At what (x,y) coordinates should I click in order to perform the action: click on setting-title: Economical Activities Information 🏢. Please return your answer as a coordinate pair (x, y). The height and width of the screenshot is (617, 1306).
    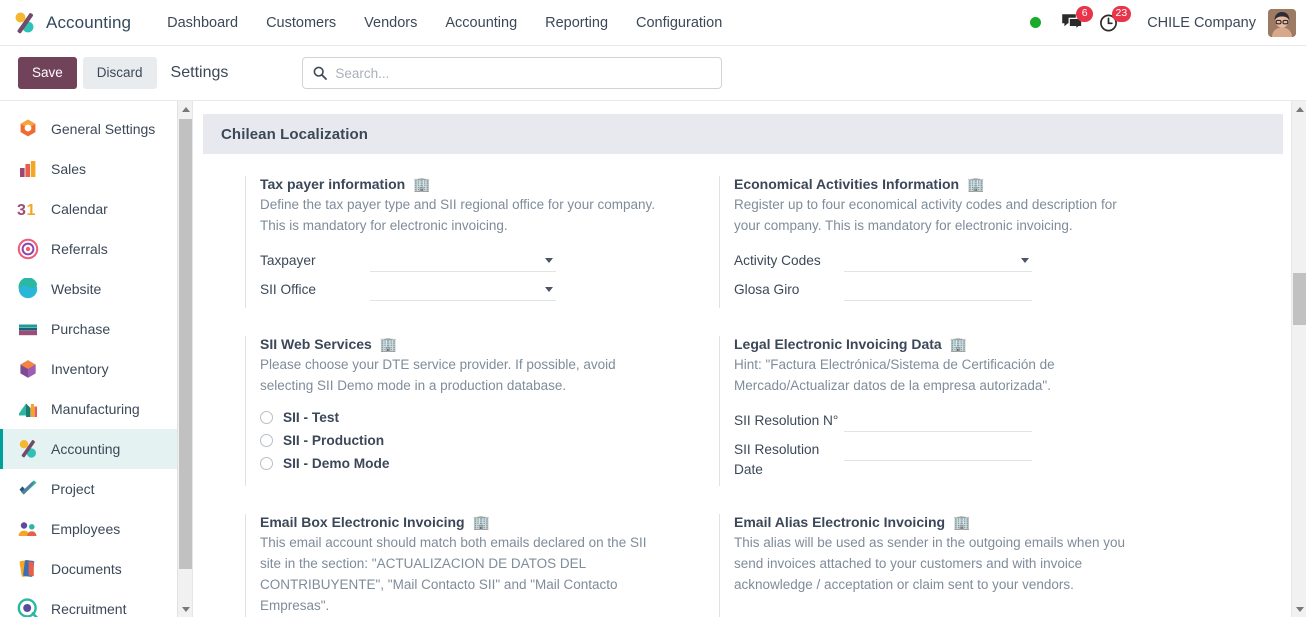
    Looking at the image, I should click on (963, 184).